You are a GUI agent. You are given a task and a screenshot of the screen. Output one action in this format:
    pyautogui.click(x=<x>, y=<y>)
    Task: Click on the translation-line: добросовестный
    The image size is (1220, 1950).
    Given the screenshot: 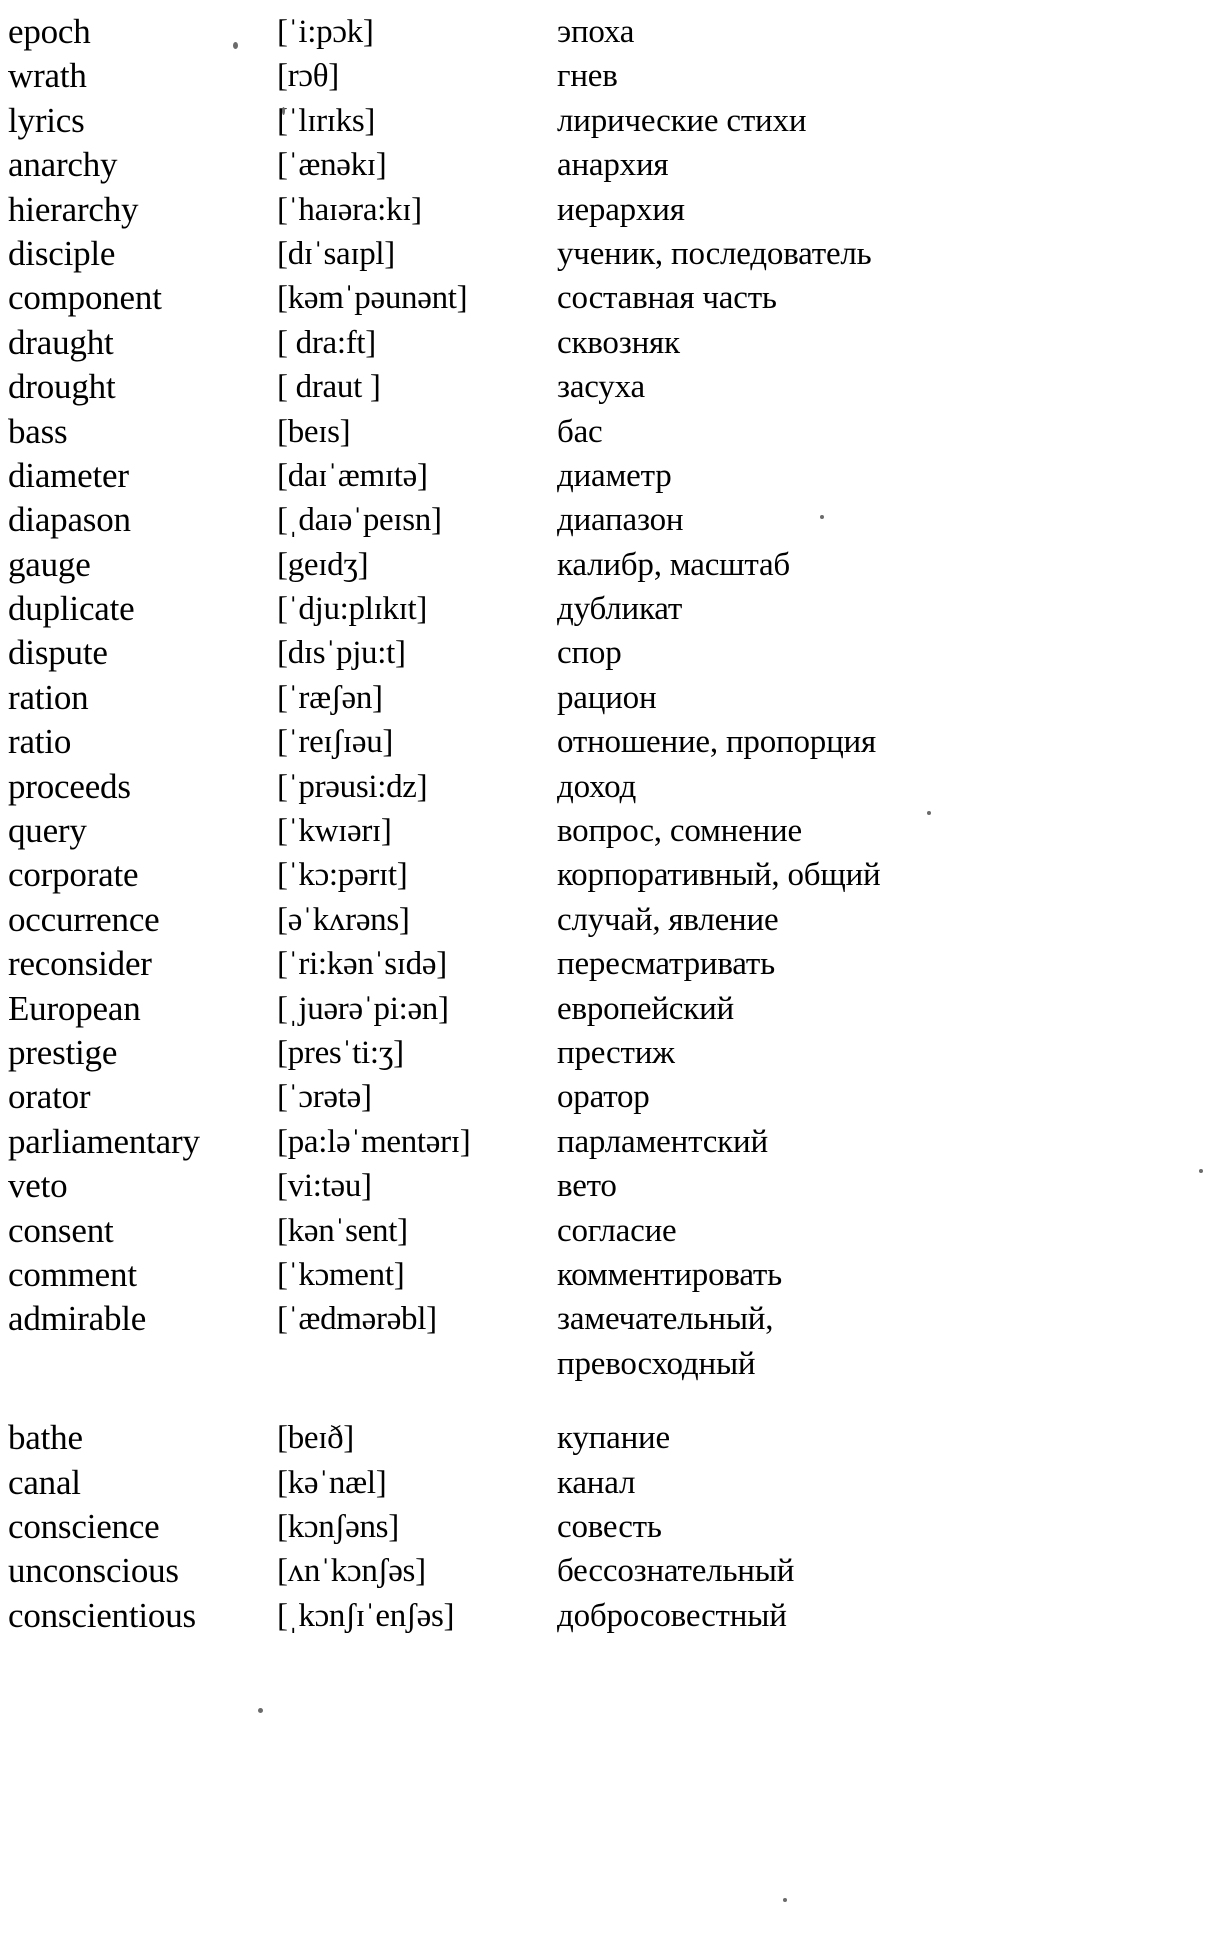 What is the action you would take?
    pyautogui.click(x=672, y=1615)
    